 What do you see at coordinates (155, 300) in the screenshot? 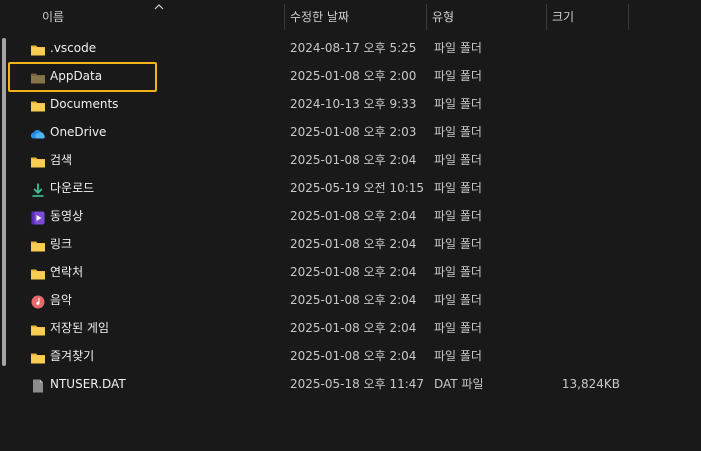
I see `file-name-cell: 음악` at bounding box center [155, 300].